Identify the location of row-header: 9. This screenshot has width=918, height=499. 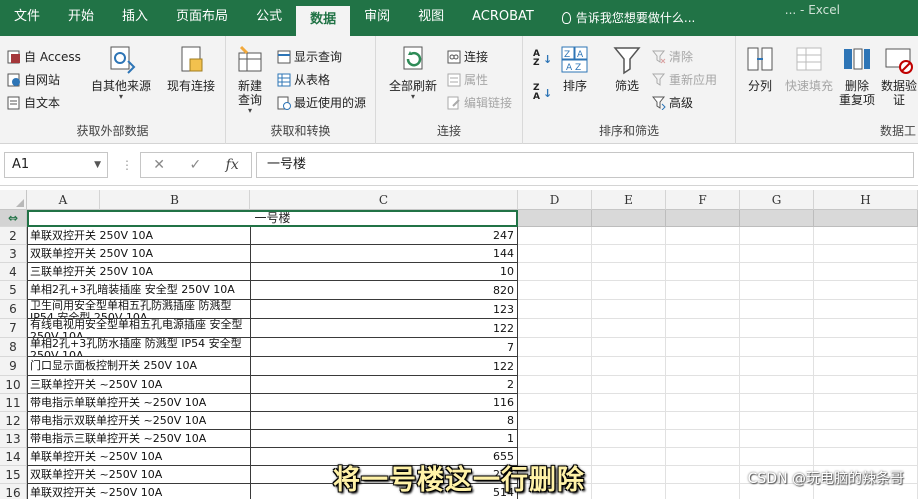
(13, 366).